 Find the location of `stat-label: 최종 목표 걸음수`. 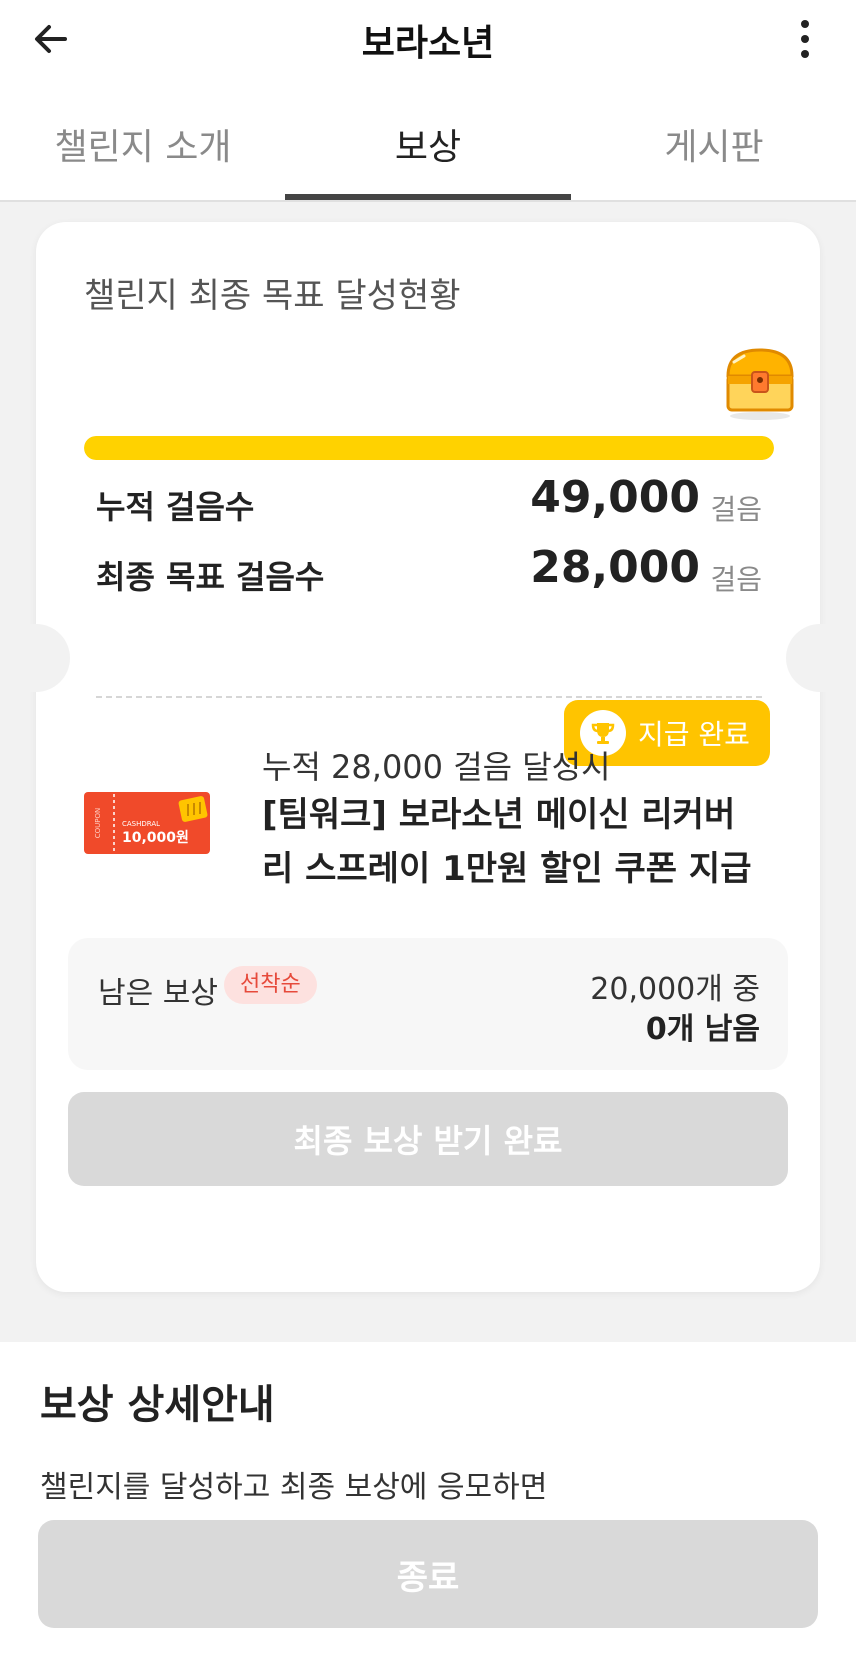

stat-label: 최종 목표 걸음수 is located at coordinates (210, 577).